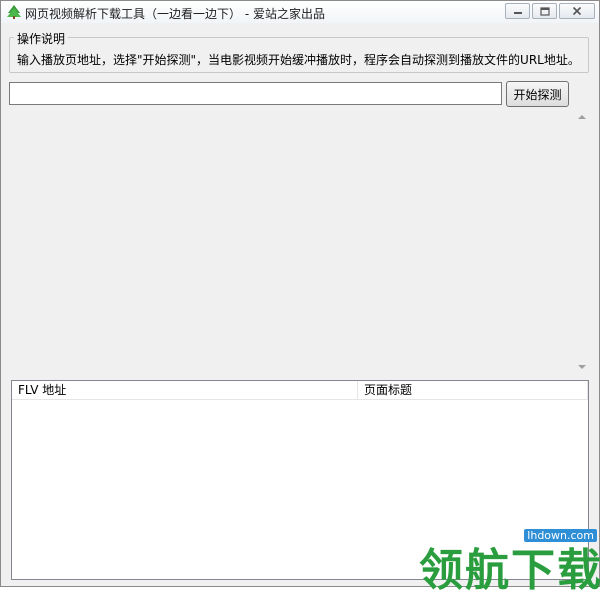 Image resolution: width=600 pixels, height=598 pixels. I want to click on start-detect-button: 开始探测, so click(537, 94).